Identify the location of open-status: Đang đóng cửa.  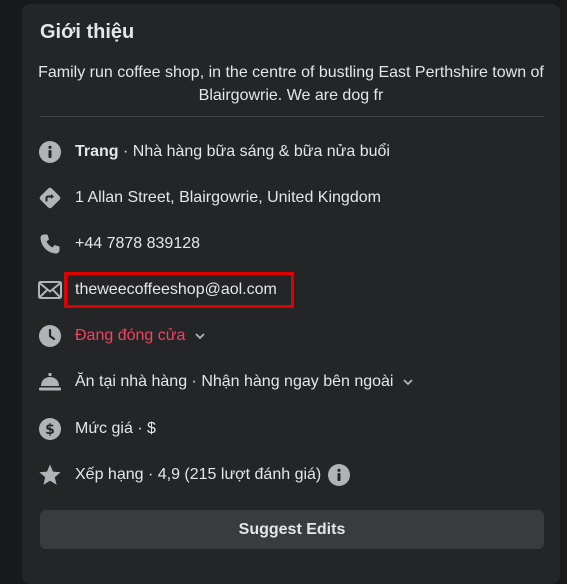
(130, 336).